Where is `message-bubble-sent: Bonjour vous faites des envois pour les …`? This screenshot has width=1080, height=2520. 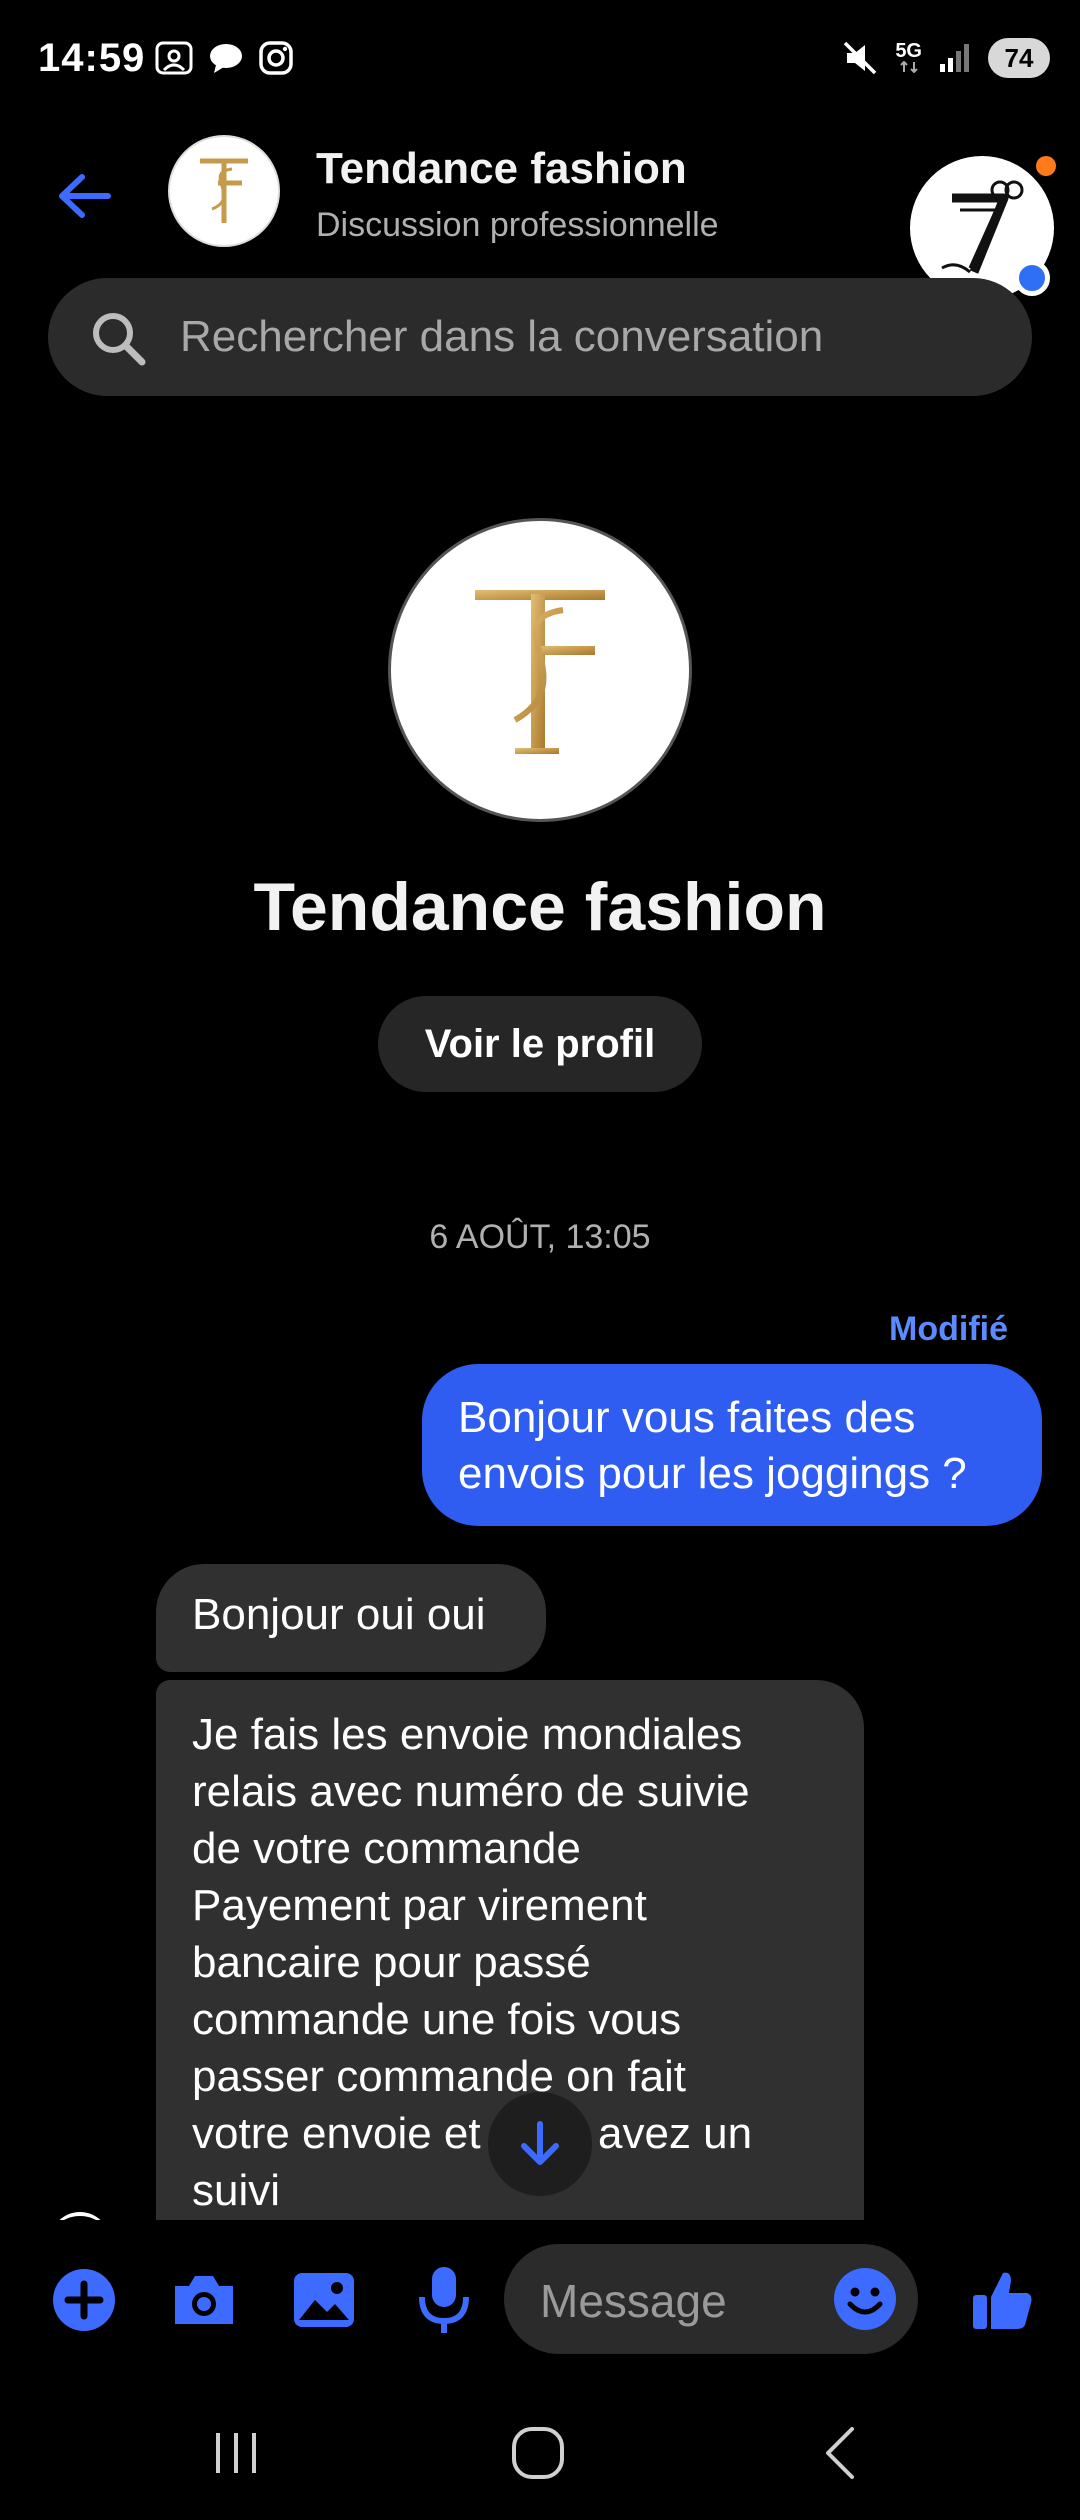
message-bubble-sent: Bonjour vous faites des envois pour les … is located at coordinates (732, 1445).